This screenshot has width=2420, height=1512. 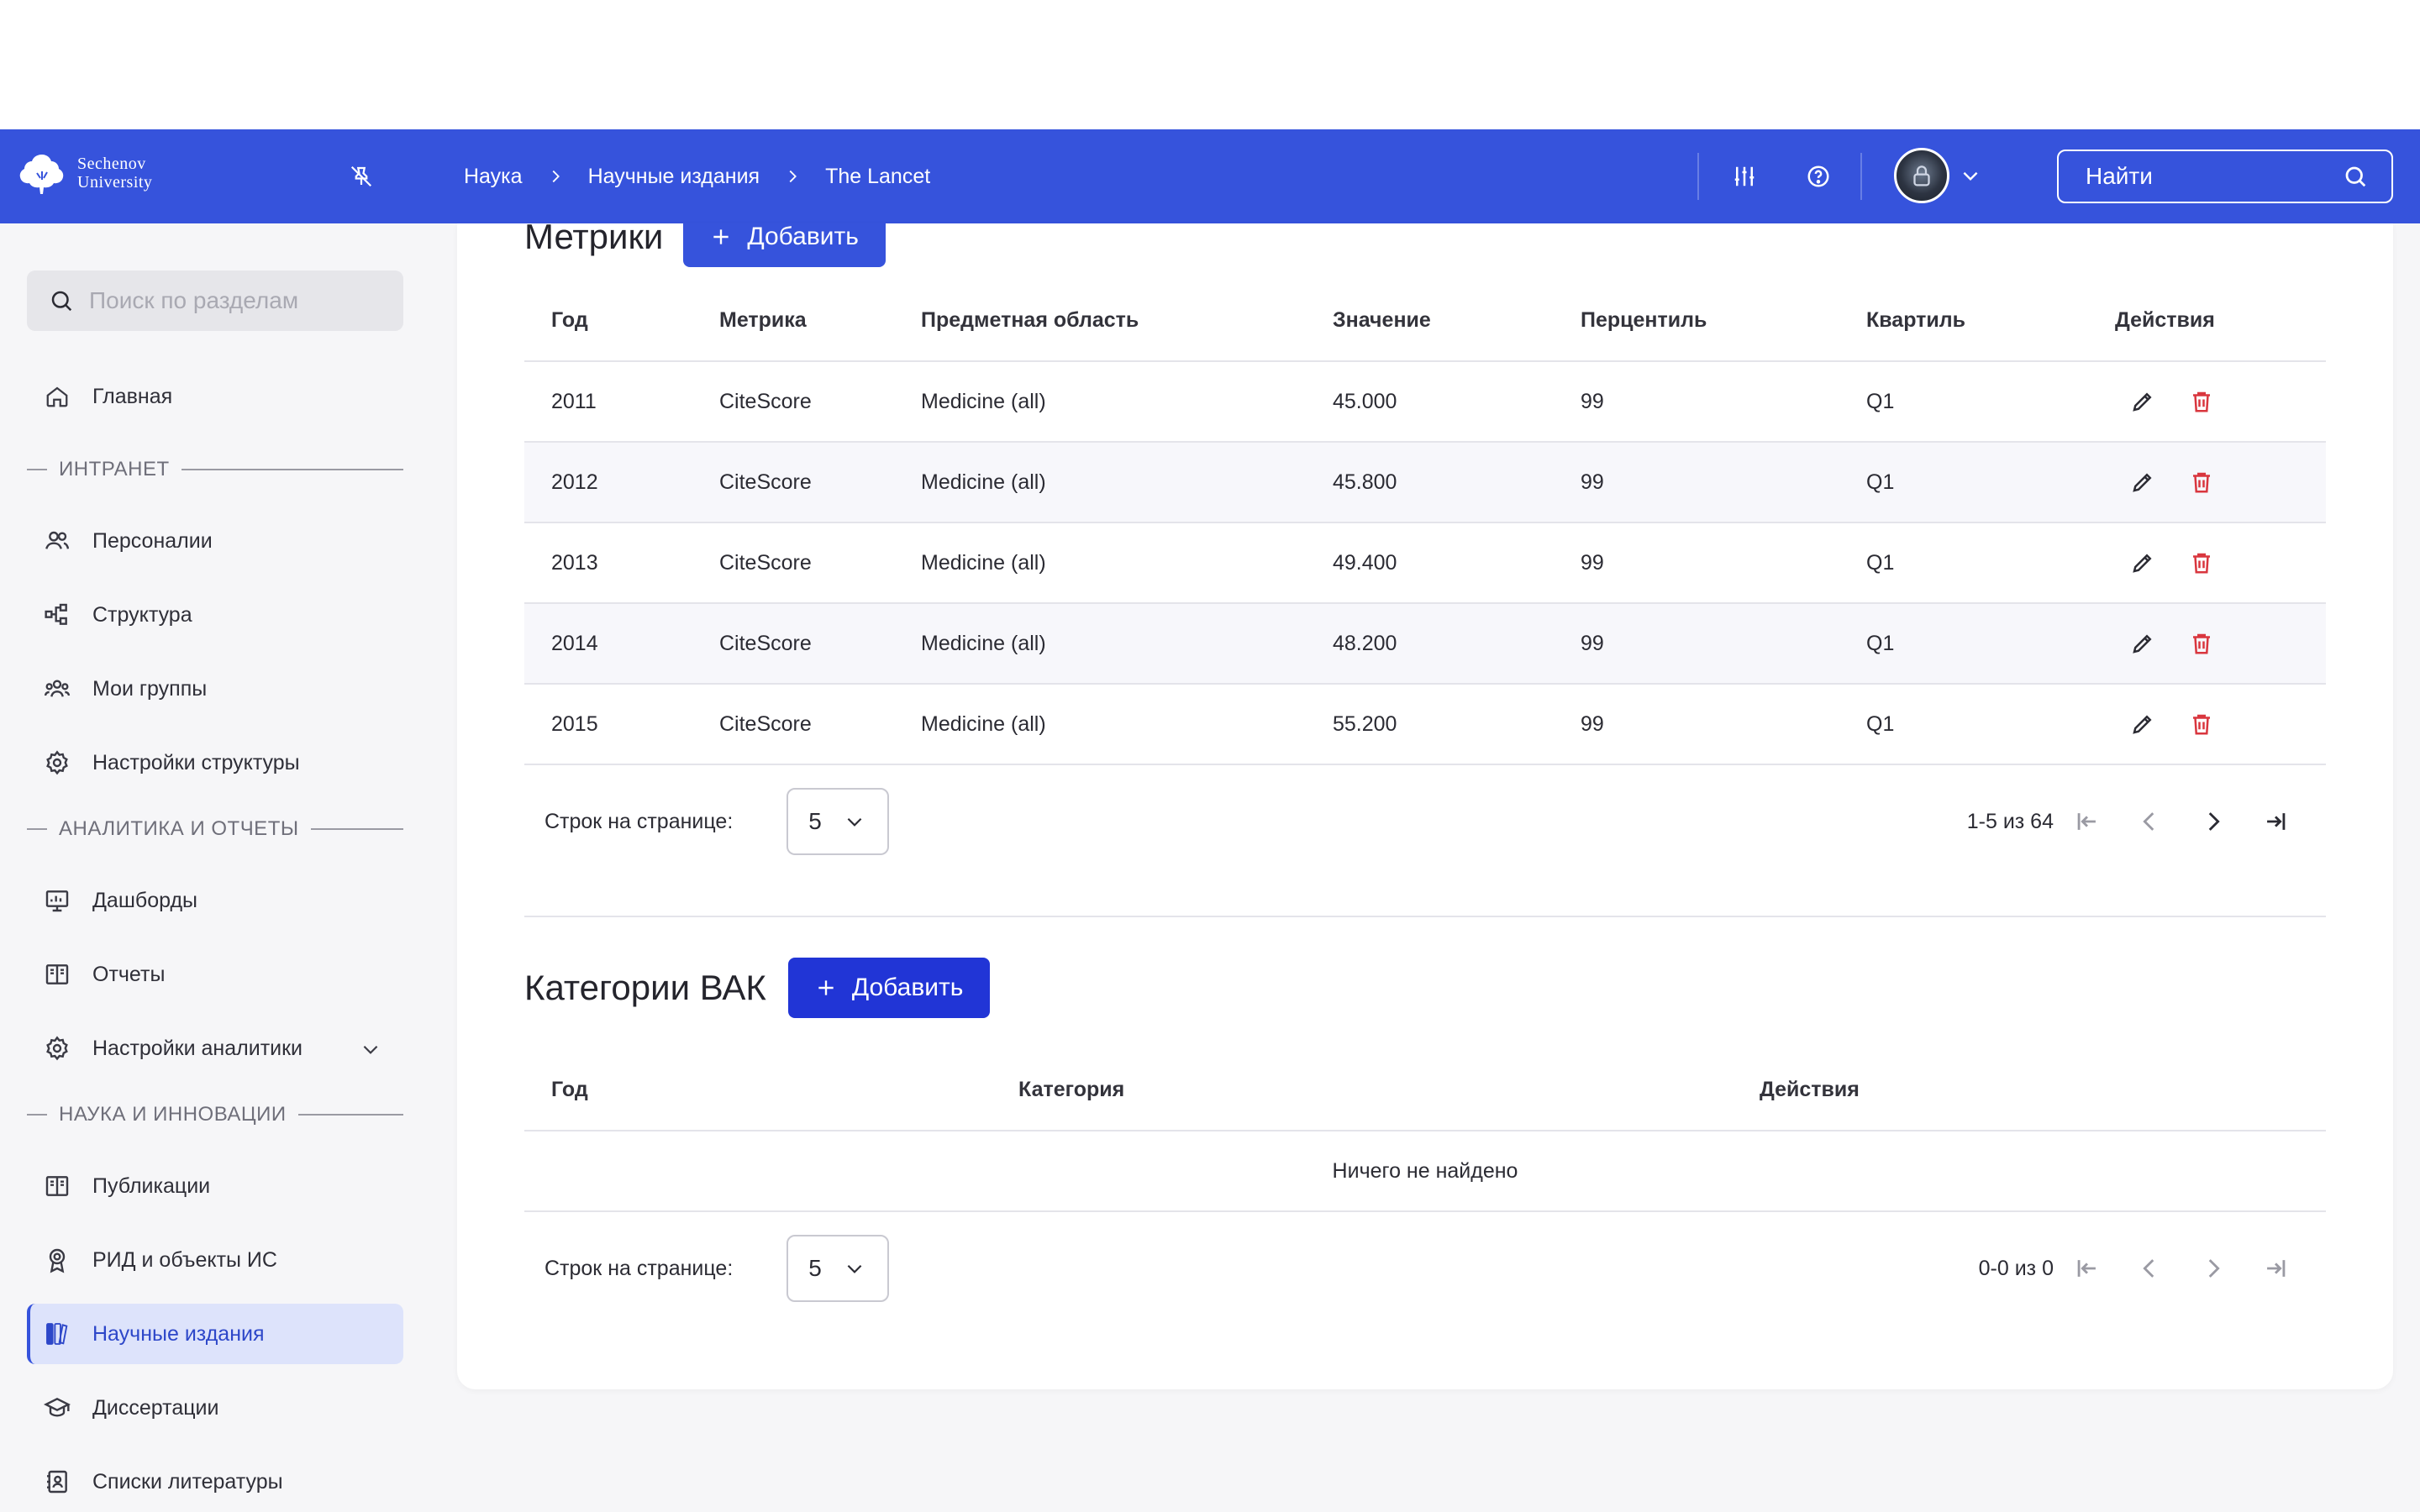 What do you see at coordinates (173, 1114) in the screenshot?
I see `section-science-label: НАУКА И ИННОВАЦИИ` at bounding box center [173, 1114].